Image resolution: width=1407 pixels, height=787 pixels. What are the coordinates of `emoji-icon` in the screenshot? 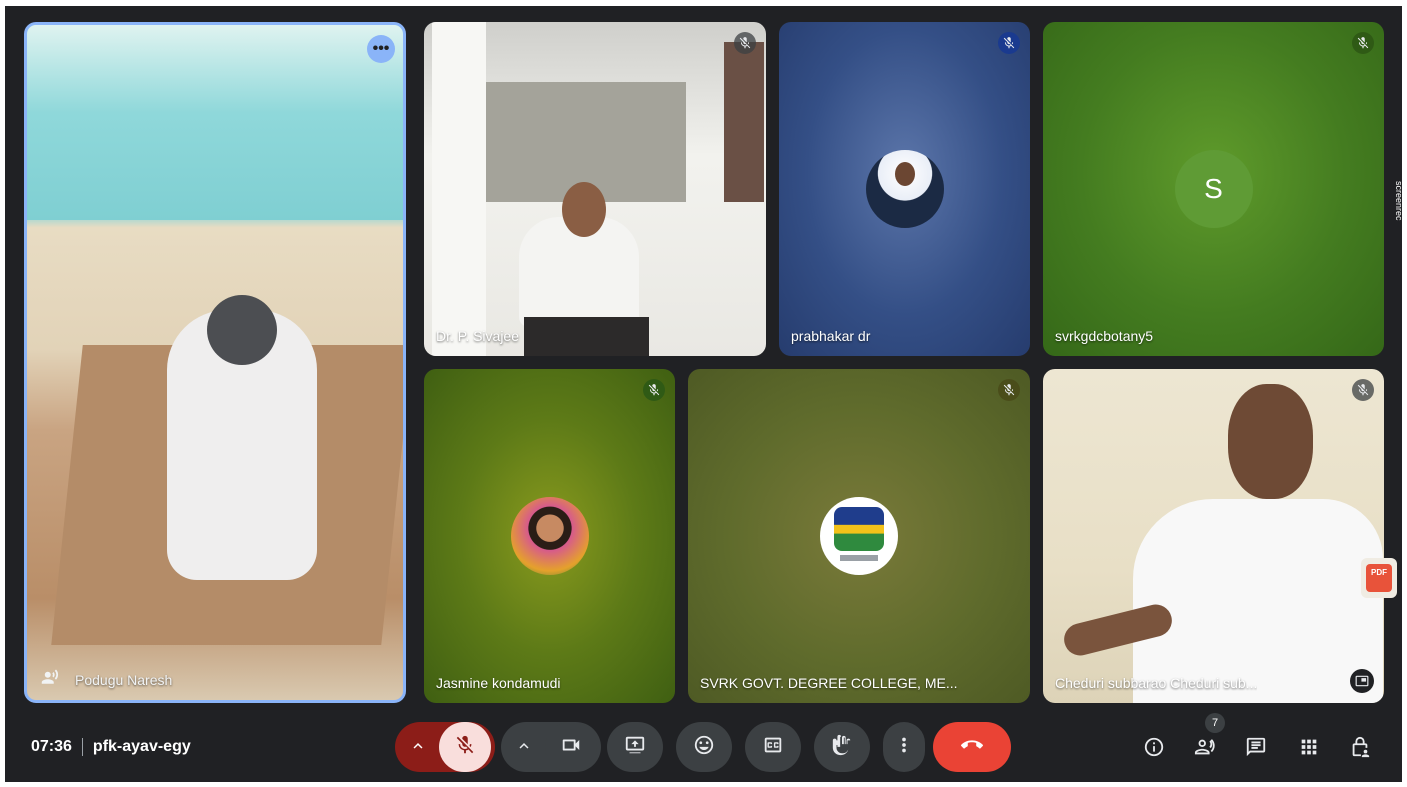 It's located at (704, 747).